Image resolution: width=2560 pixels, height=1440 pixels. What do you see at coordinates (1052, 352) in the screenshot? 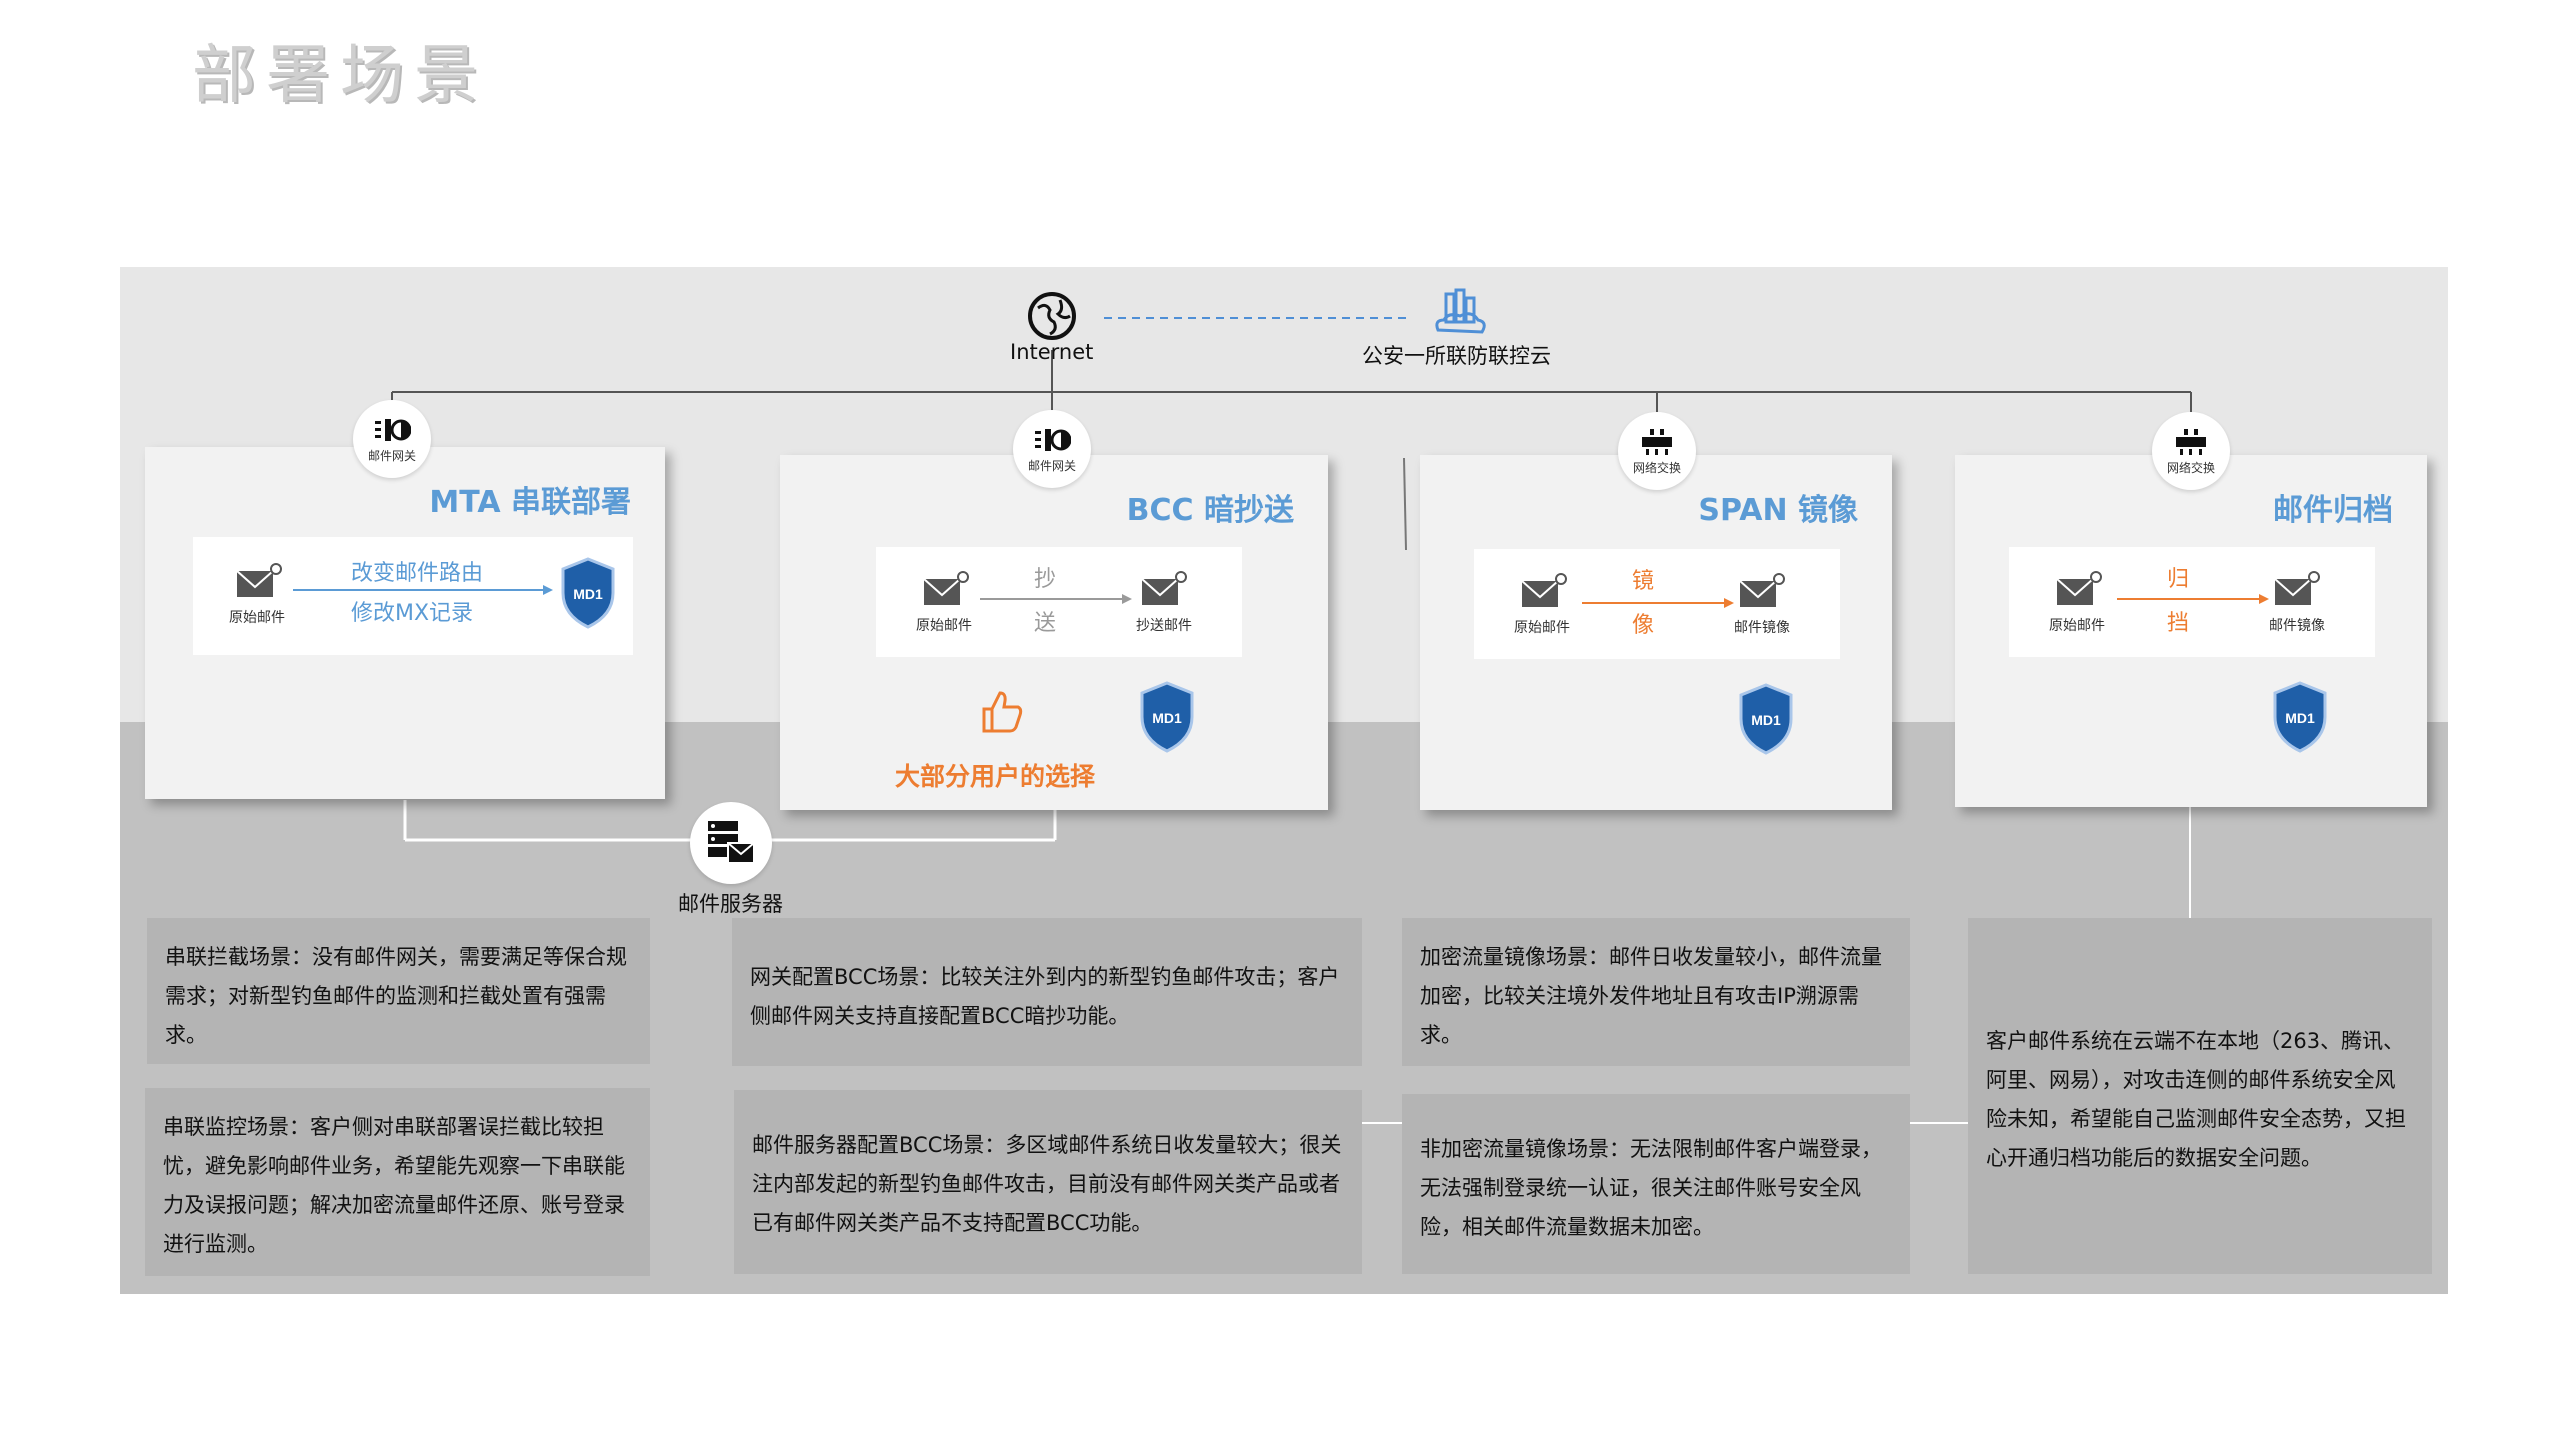
I see `internet-label: Internet` at bounding box center [1052, 352].